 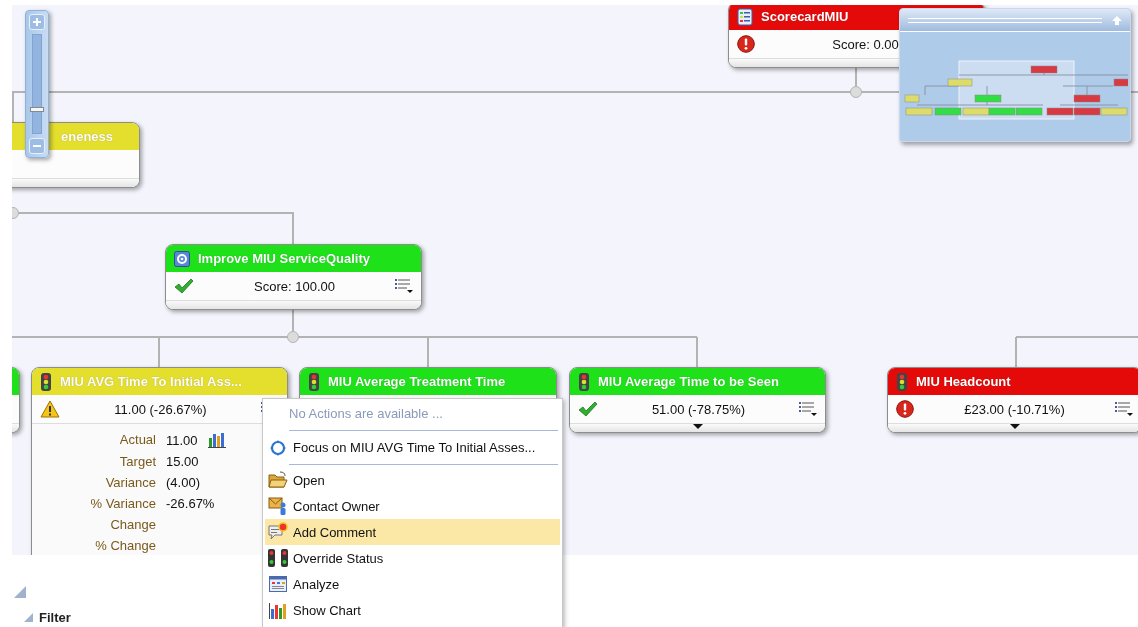 What do you see at coordinates (183, 482) in the screenshot?
I see `detail-value: (4.00)` at bounding box center [183, 482].